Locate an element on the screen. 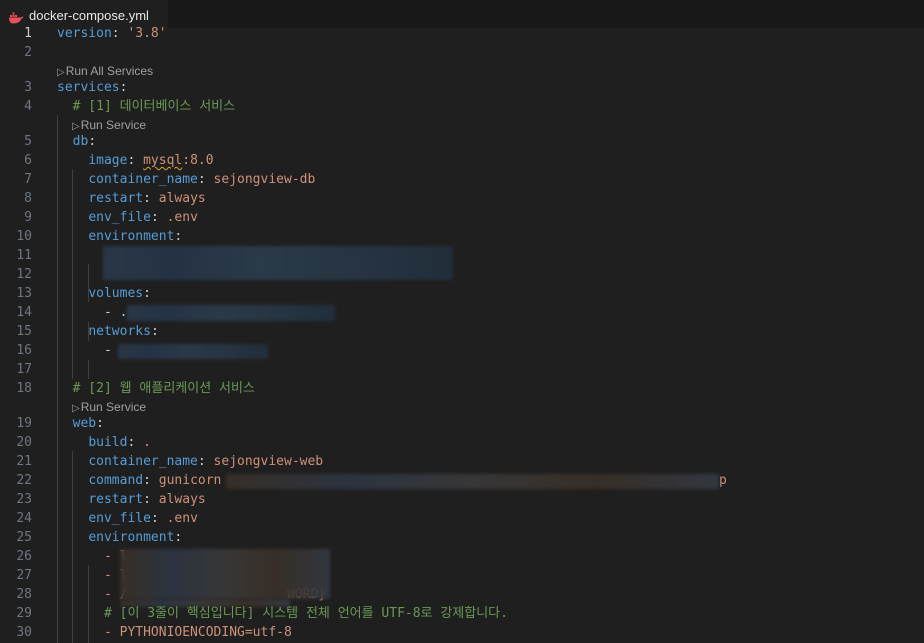 The height and width of the screenshot is (643, 924). line-number: 21 is located at coordinates (24, 461).